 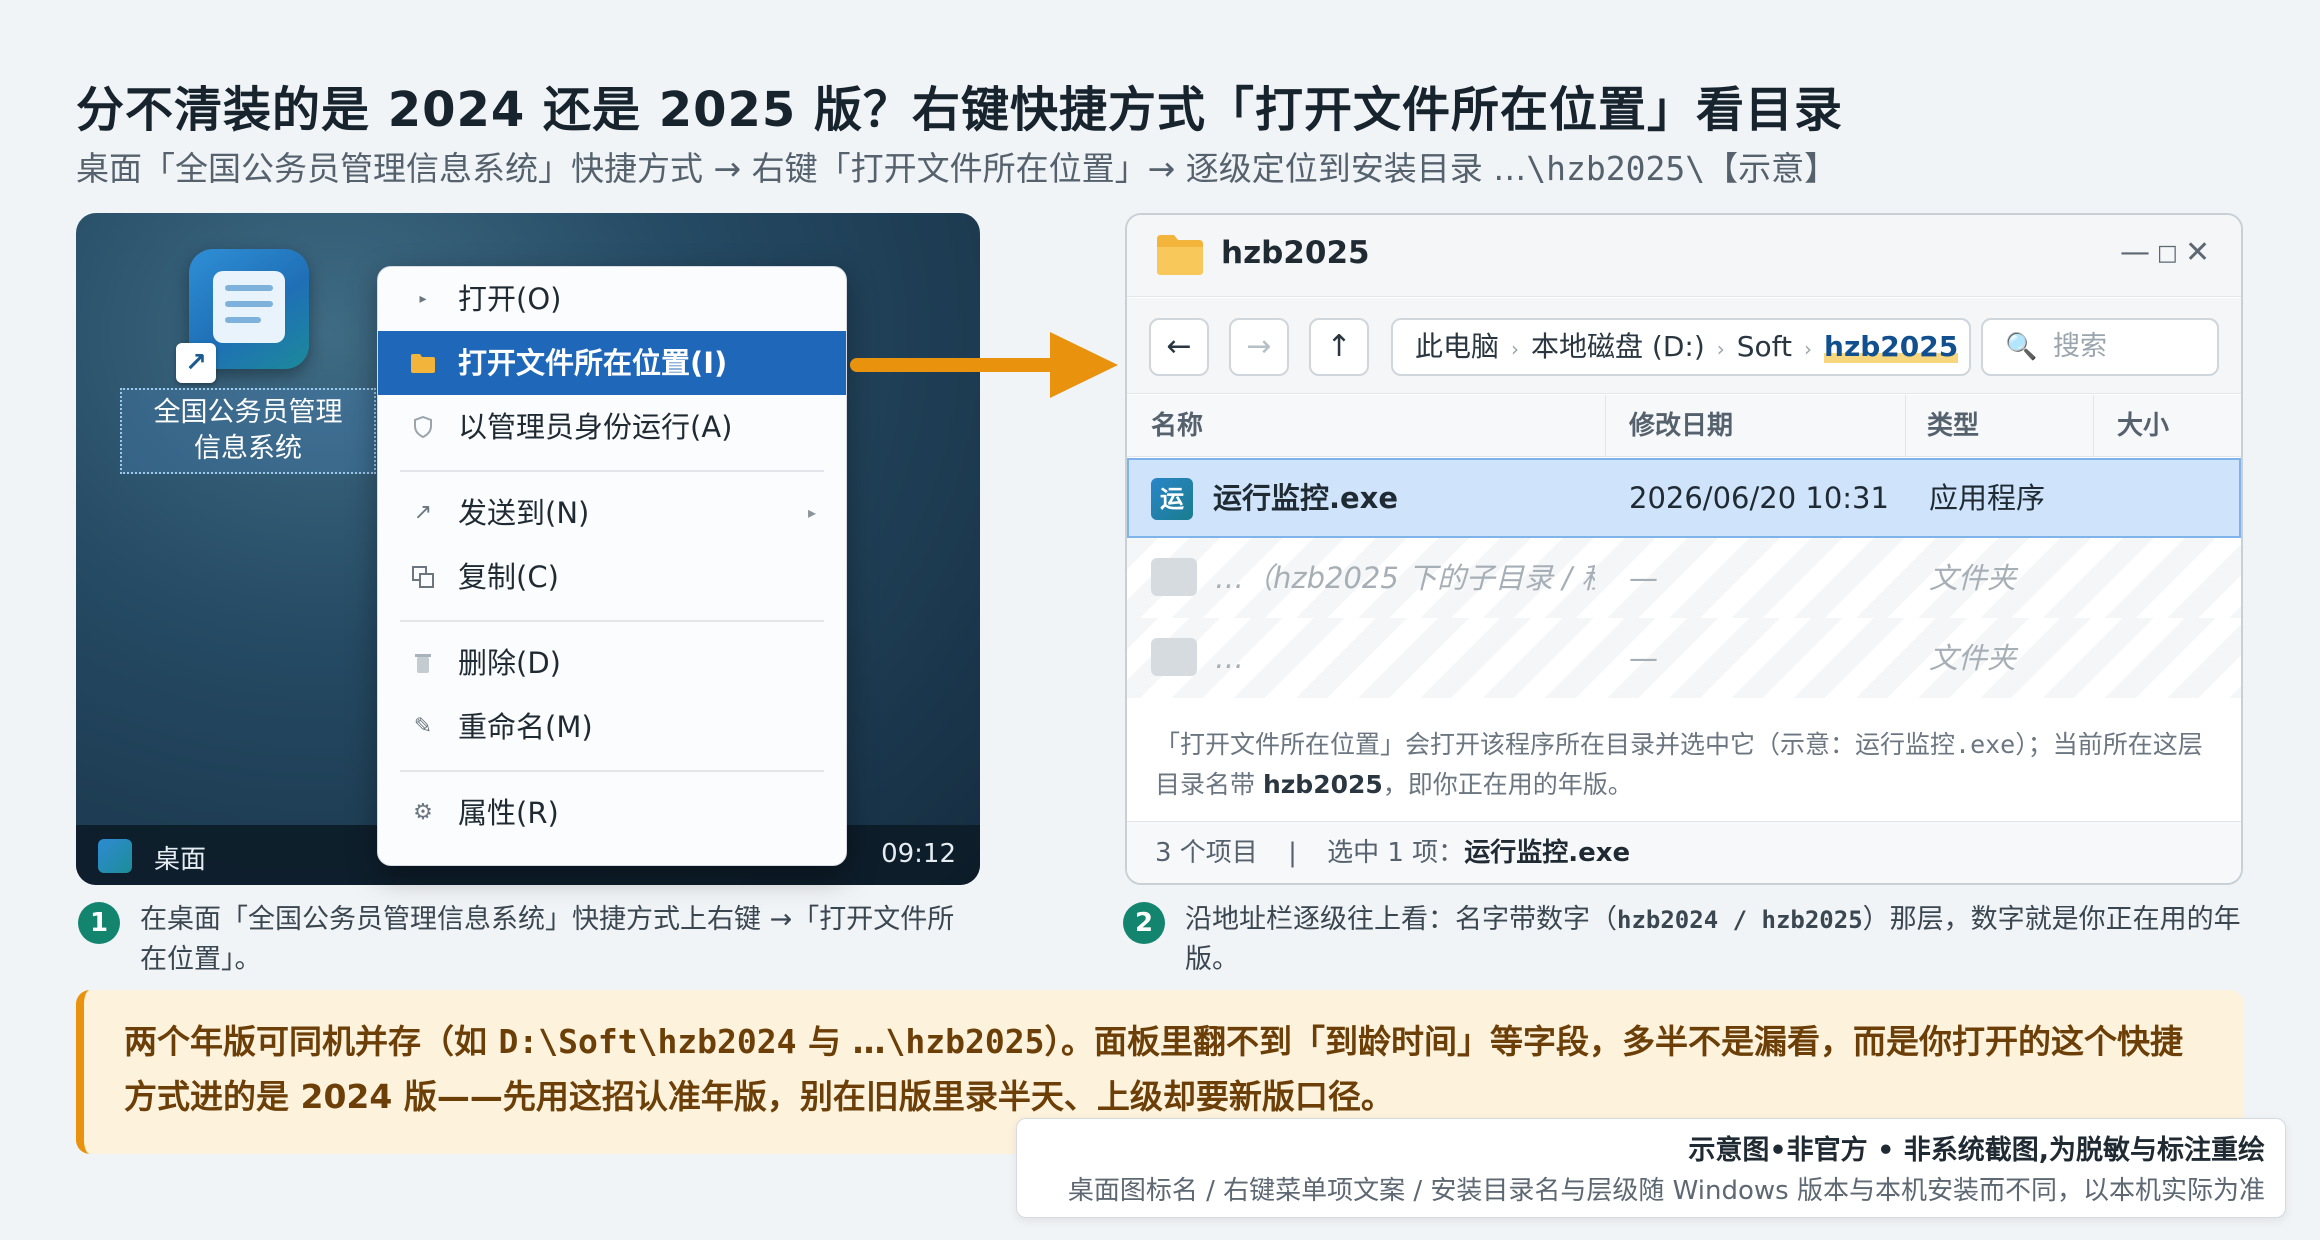 I want to click on pencil-icon: ✎, so click(x=423, y=726).